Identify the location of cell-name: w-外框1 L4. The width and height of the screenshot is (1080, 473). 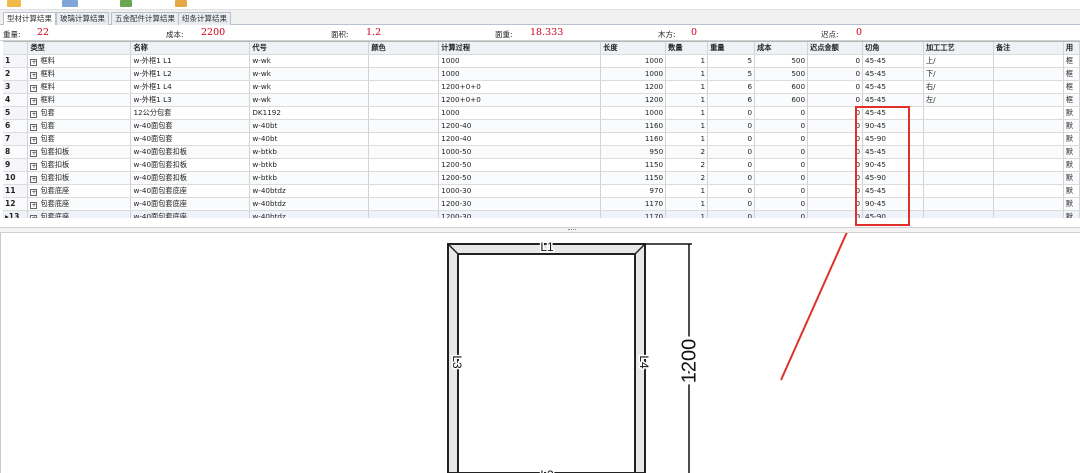
(190, 87).